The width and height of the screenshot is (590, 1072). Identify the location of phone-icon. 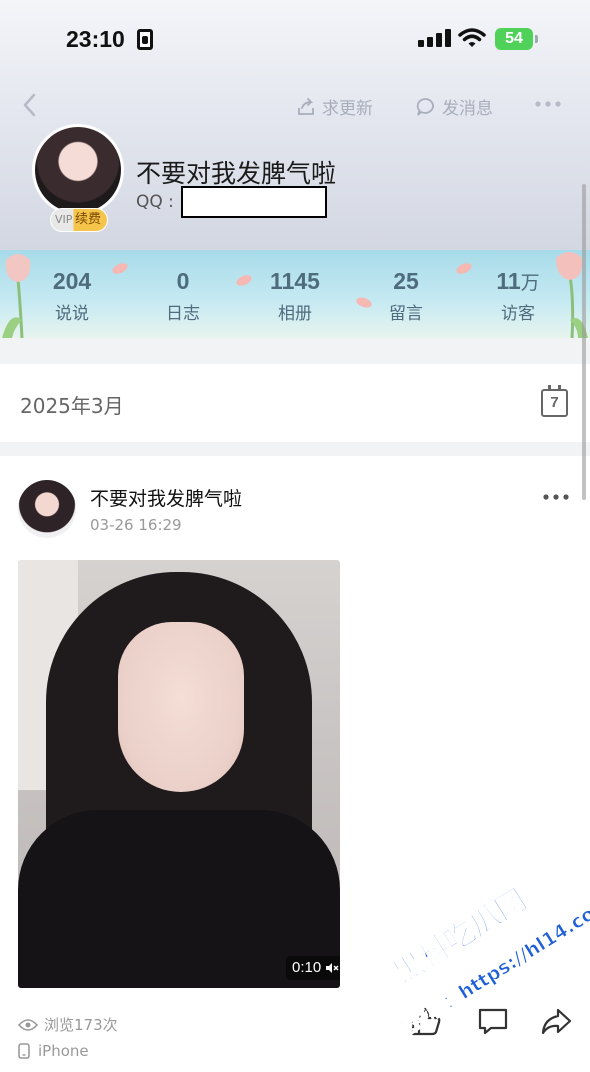
(24, 1051).